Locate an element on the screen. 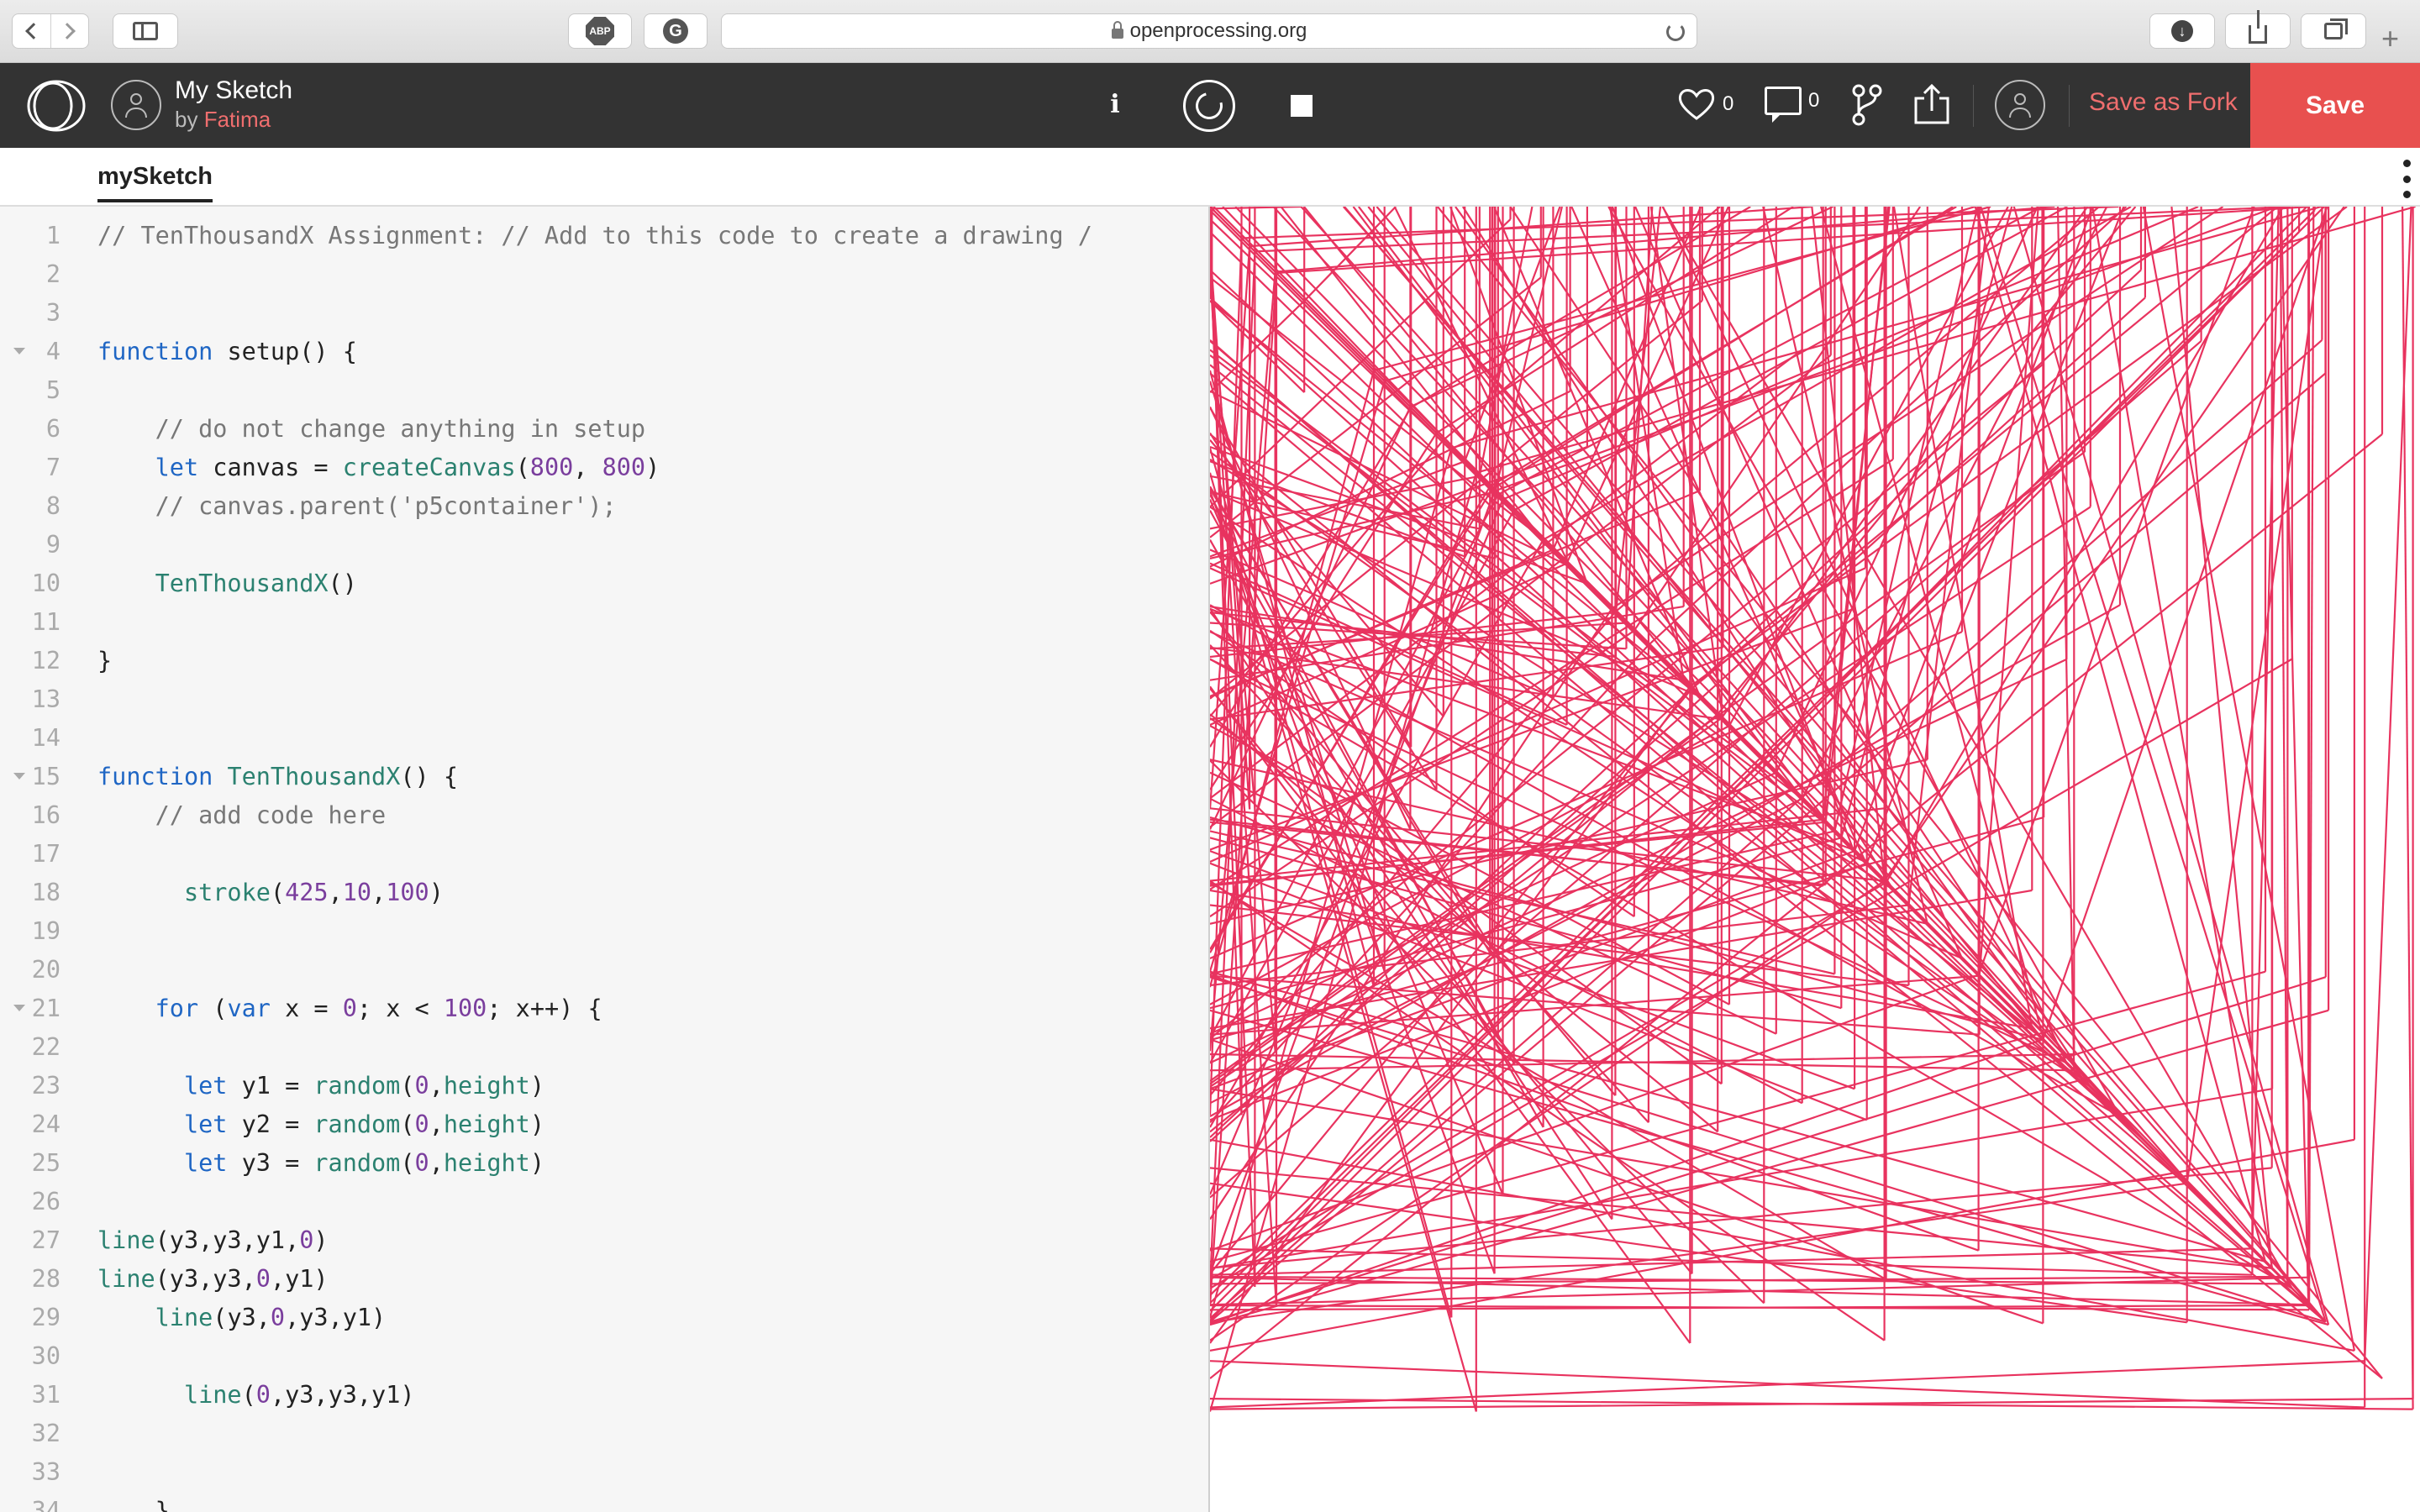  line-number: 21 is located at coordinates (45, 1008).